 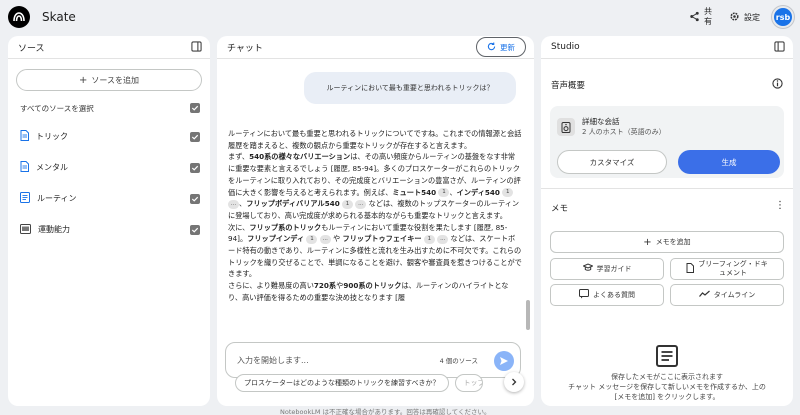 What do you see at coordinates (565, 47) in the screenshot?
I see `studio-title: Studio` at bounding box center [565, 47].